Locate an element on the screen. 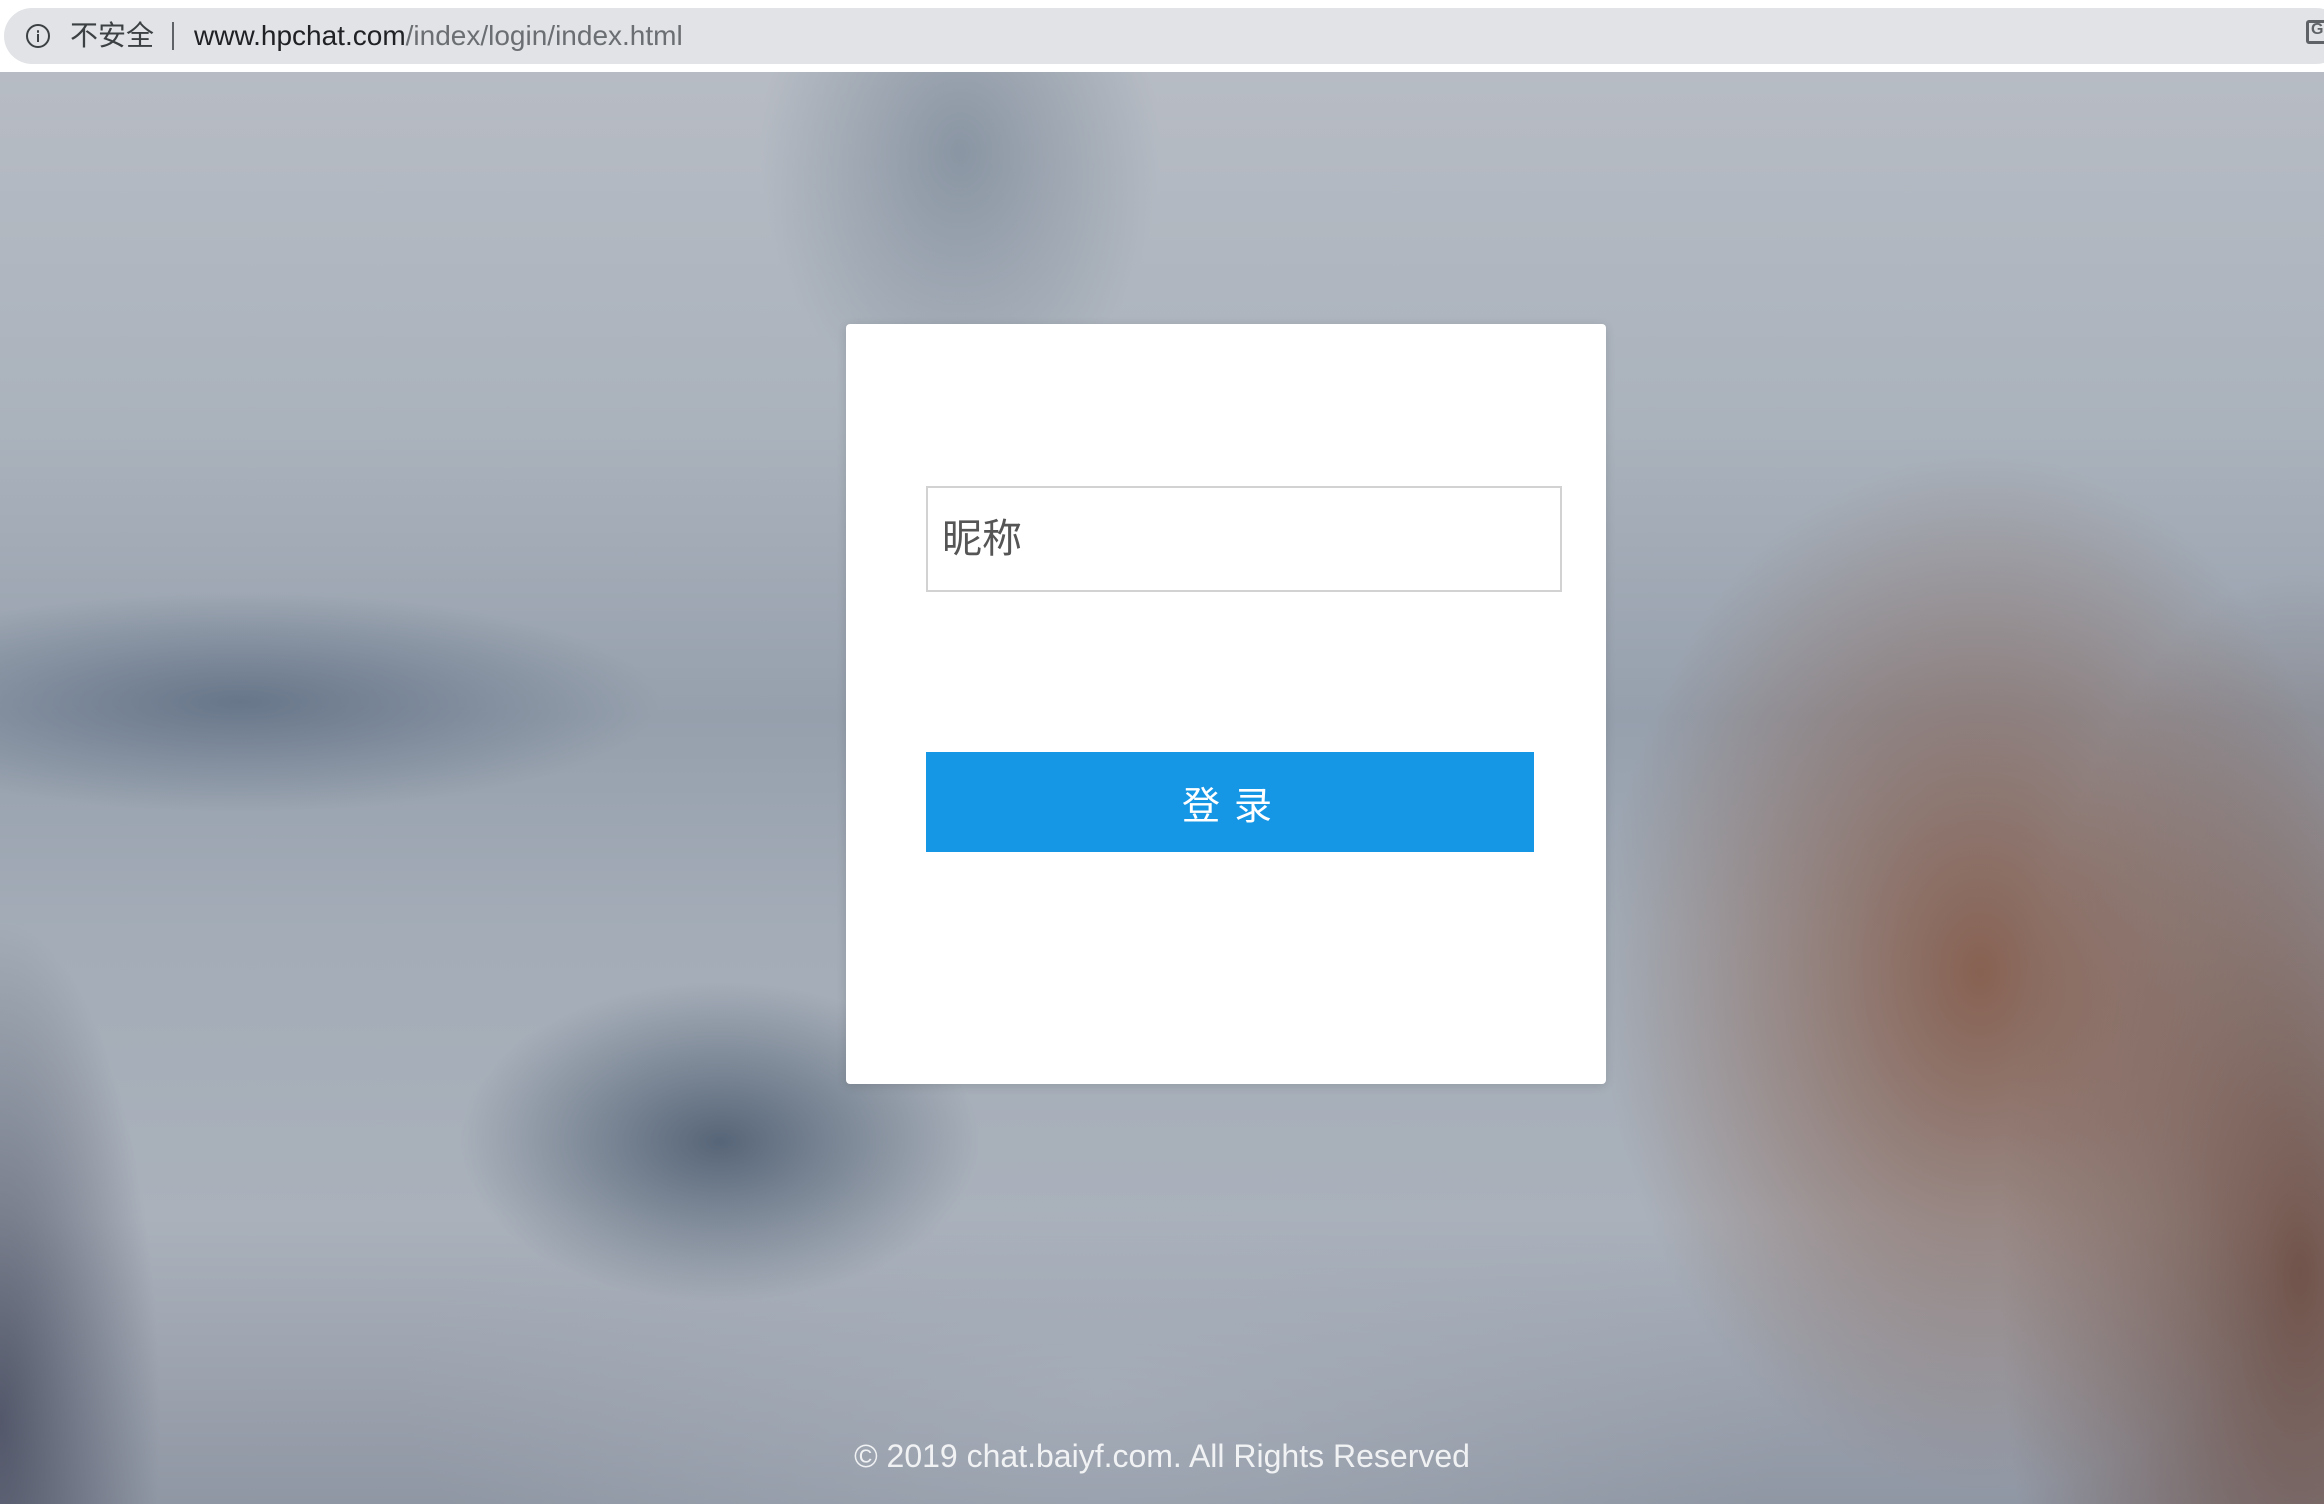 The image size is (2324, 1504). url-text: www.hpchat.com/index/login/index.html is located at coordinates (438, 36).